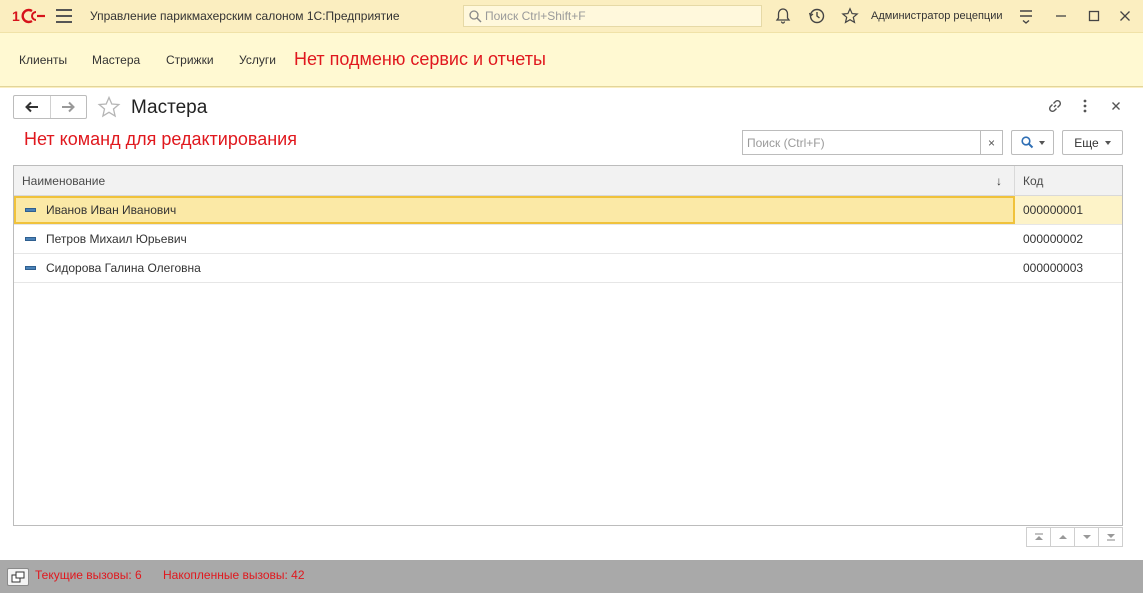  What do you see at coordinates (1068, 210) in the screenshot?
I see `cell-code: 000000001` at bounding box center [1068, 210].